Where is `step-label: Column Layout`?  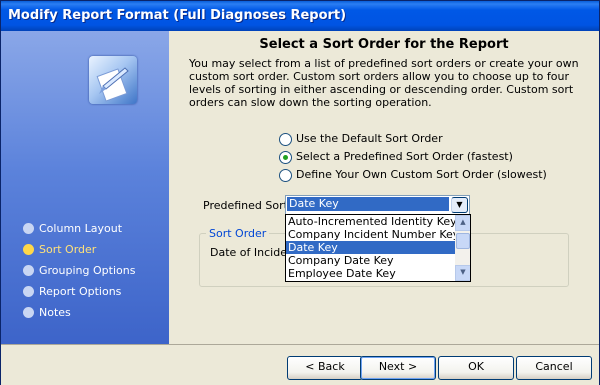
step-label: Column Layout is located at coordinates (81, 228).